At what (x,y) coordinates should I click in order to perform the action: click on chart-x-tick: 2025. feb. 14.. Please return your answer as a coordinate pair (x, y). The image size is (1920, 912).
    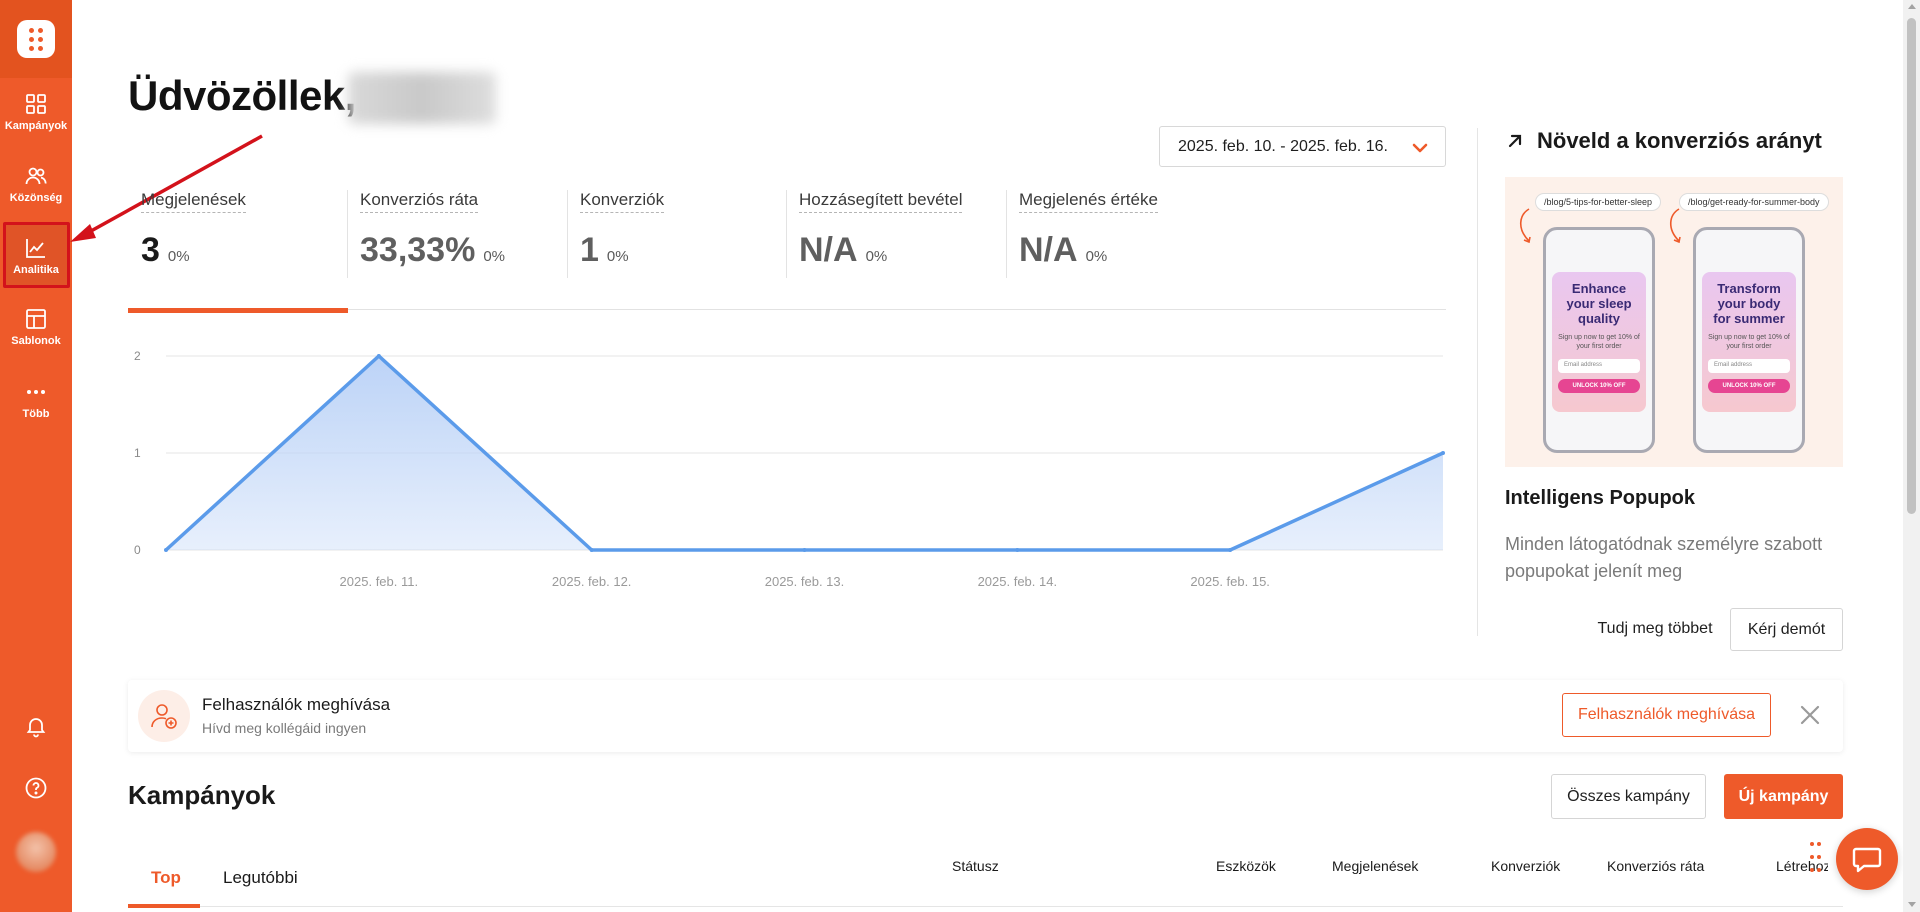
    Looking at the image, I should click on (1018, 581).